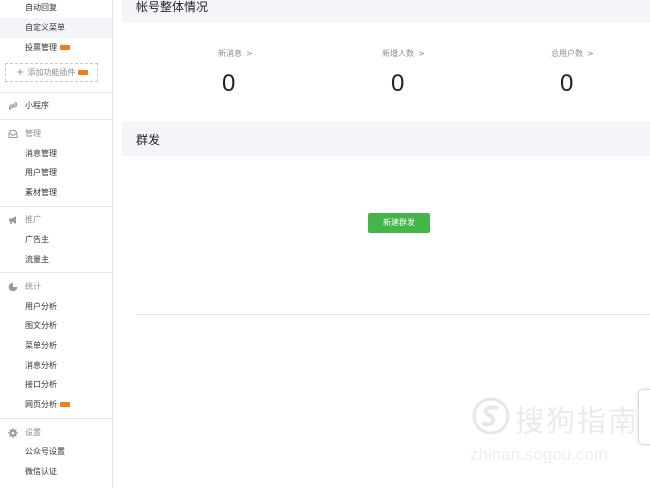 Image resolution: width=650 pixels, height=488 pixels. I want to click on add-plugin-button: + 添加功能插件, so click(51, 72).